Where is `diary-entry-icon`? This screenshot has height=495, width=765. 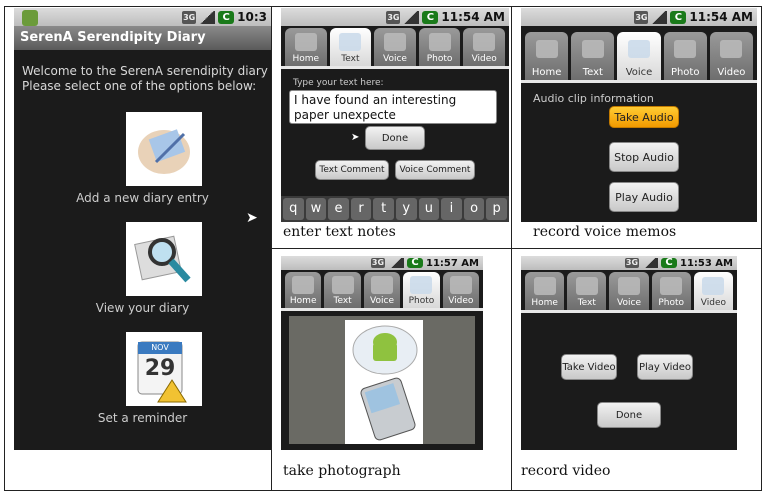
diary-entry-icon is located at coordinates (164, 149).